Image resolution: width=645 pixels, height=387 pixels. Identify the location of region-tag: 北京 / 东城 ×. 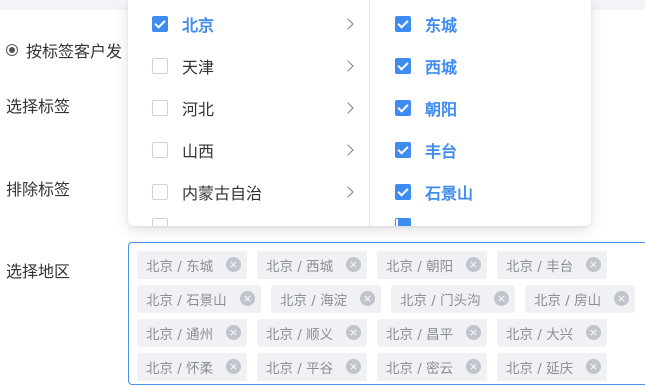
(192, 265).